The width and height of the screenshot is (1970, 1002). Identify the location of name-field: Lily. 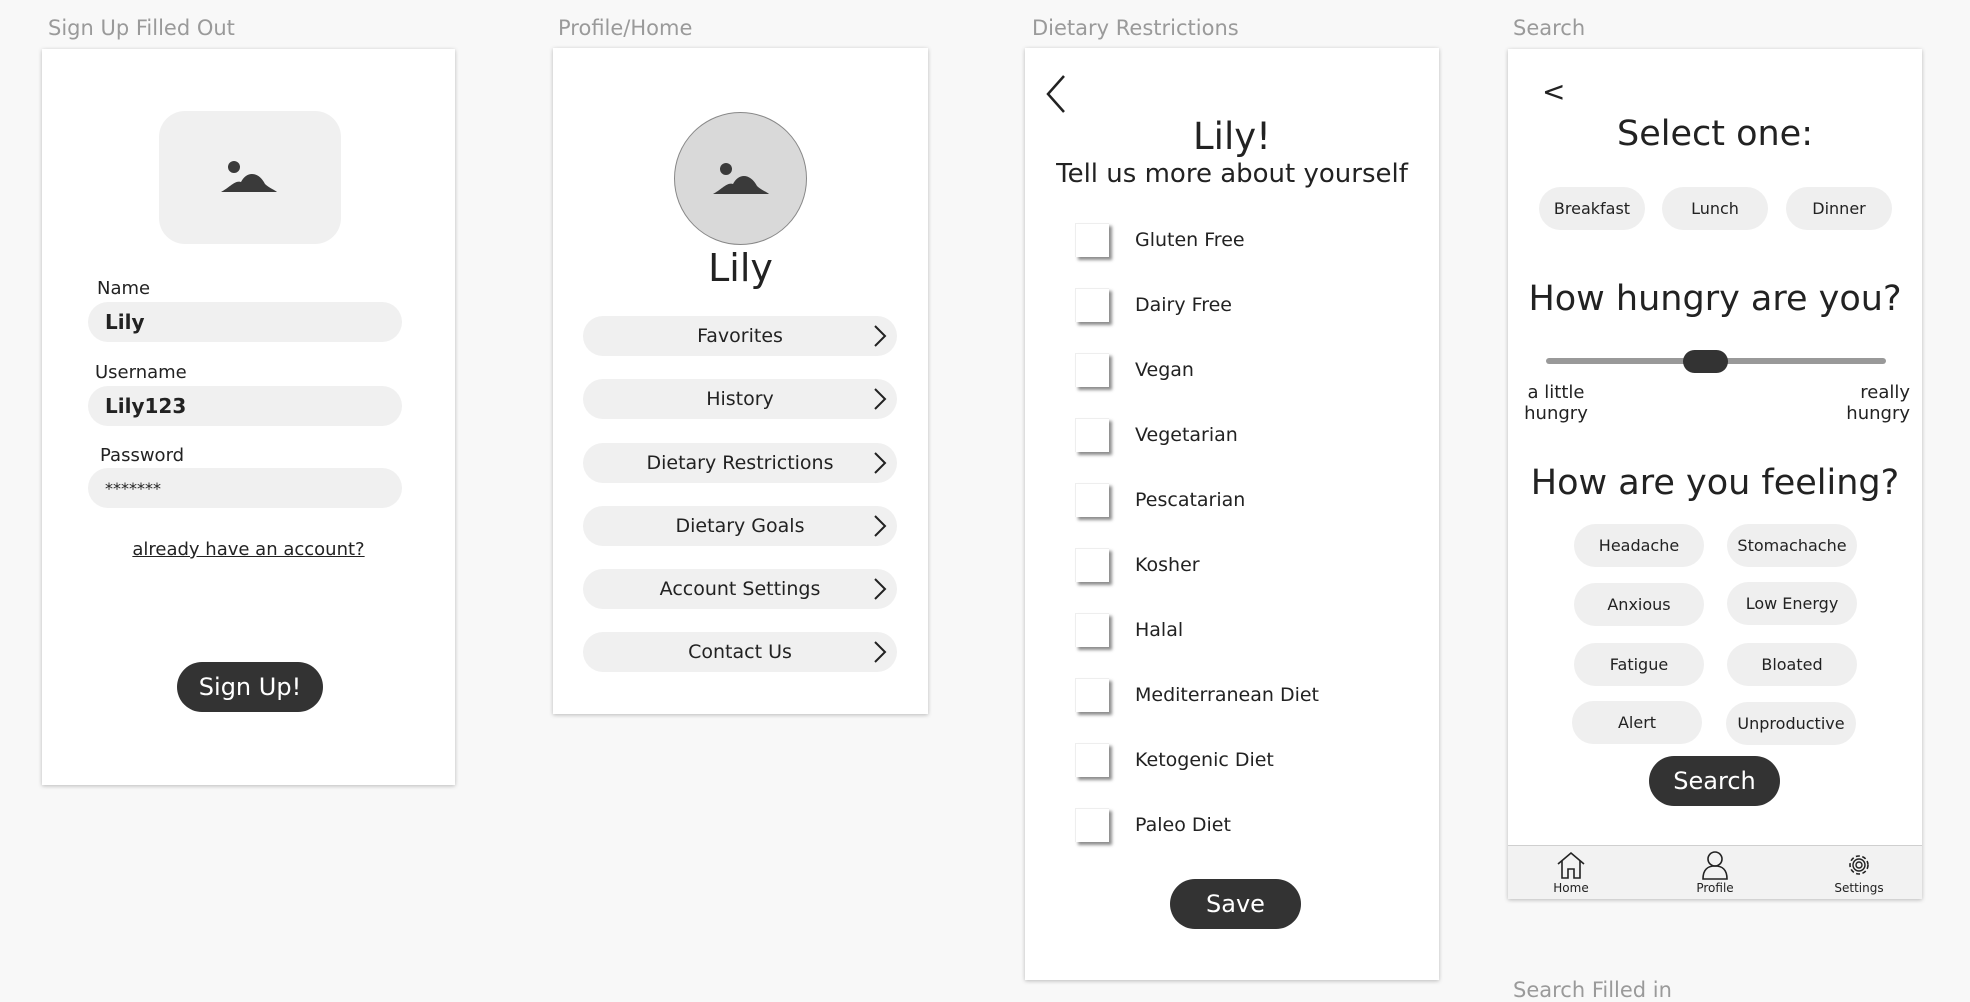
(245, 322).